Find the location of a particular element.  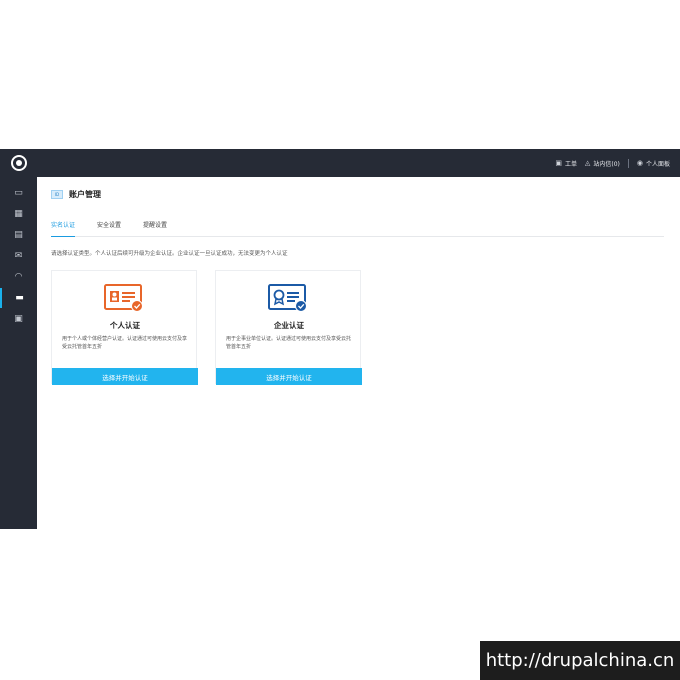

start-personal-cert-button: 选择并开始认证 is located at coordinates (125, 376).